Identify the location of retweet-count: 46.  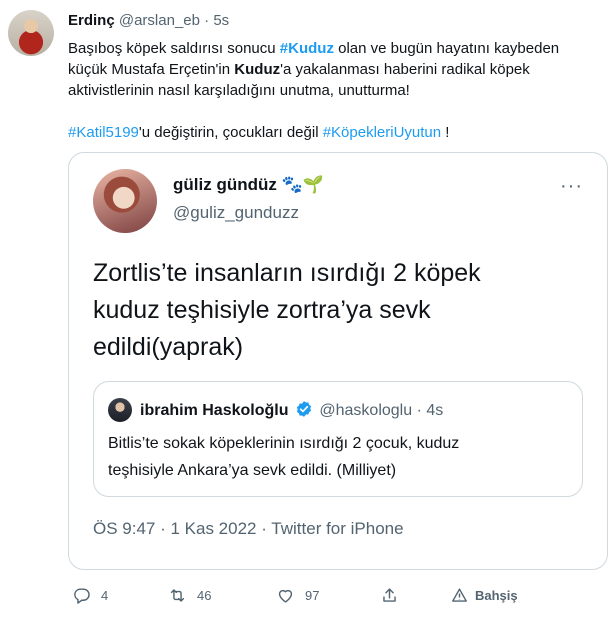
(204, 595).